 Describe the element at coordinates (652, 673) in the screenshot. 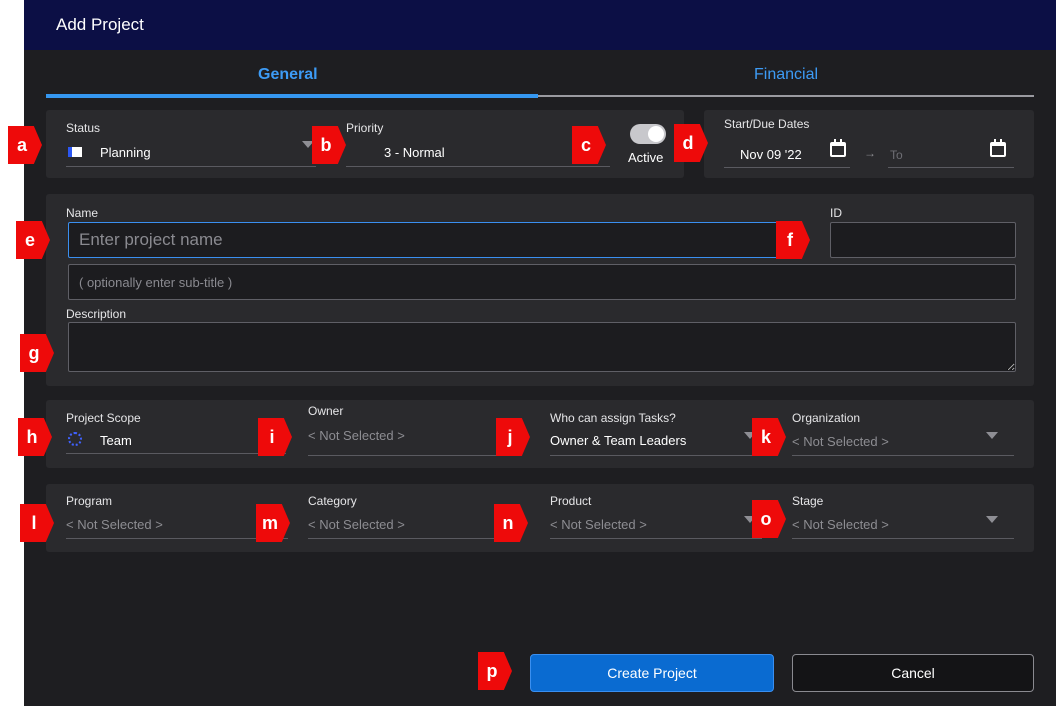

I see `create-project-button: Create Project` at that location.